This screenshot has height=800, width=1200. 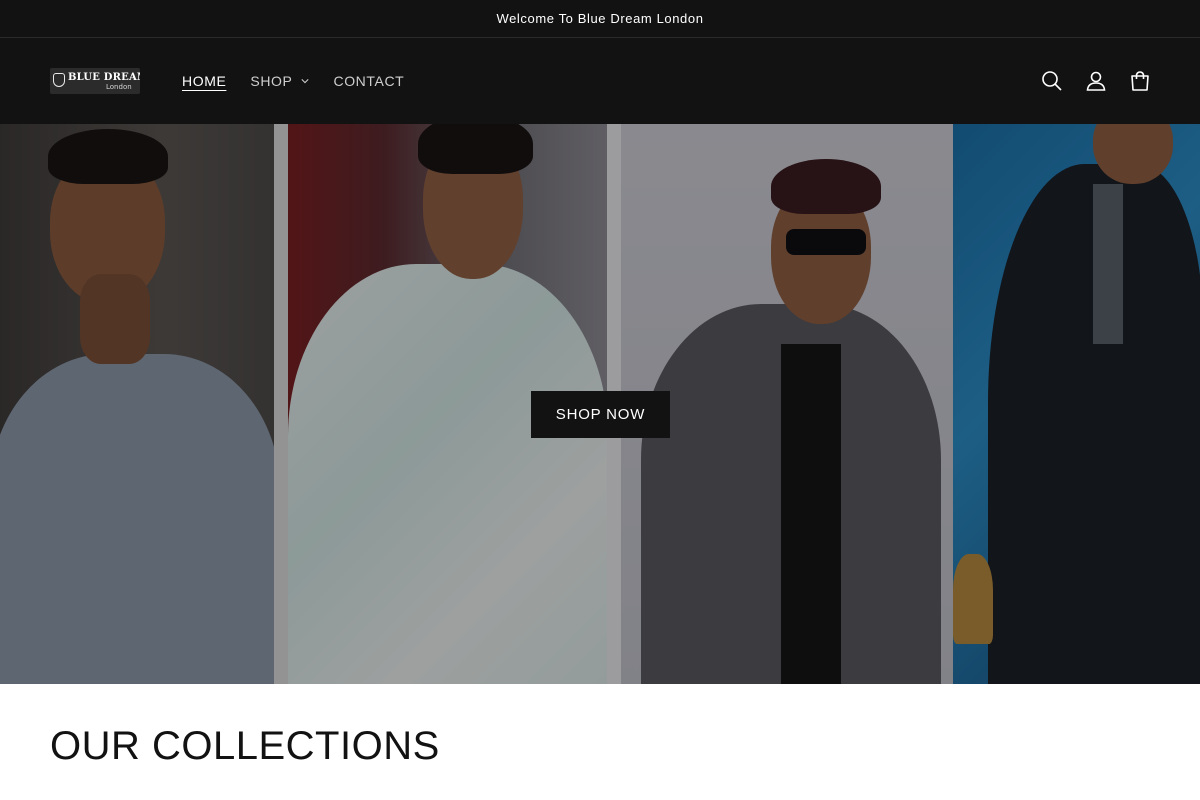 I want to click on collections-section: OUR COLLECTIONS, so click(x=600, y=726).